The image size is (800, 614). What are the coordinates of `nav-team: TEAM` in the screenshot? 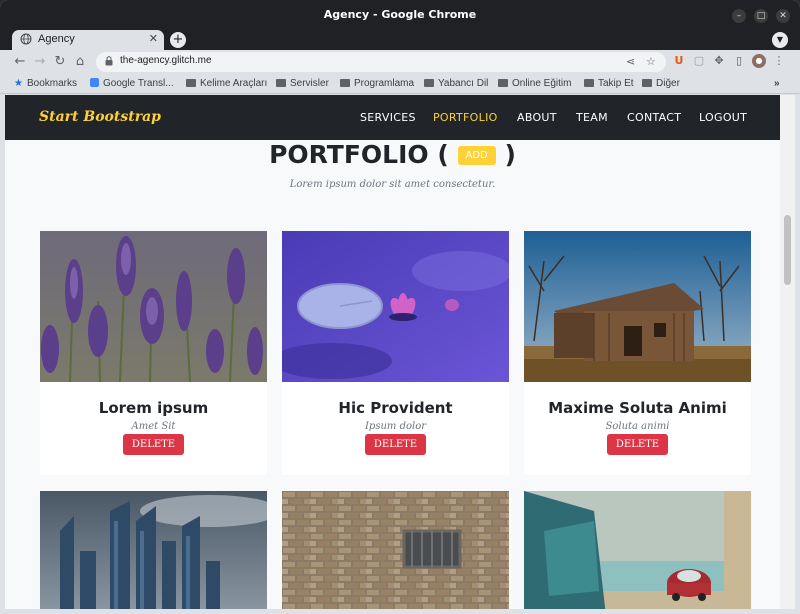 It's located at (592, 117).